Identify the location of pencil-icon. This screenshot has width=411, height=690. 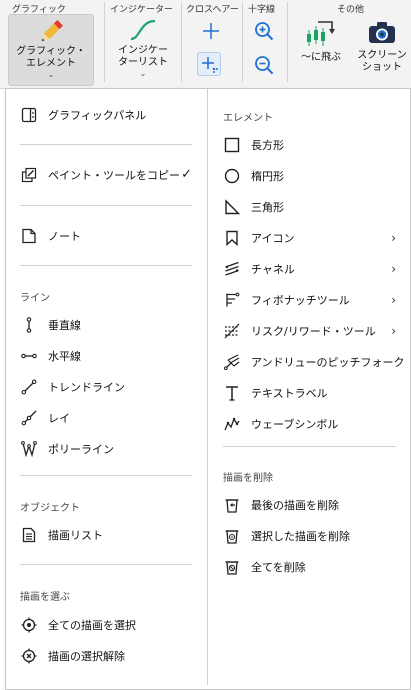
(51, 32).